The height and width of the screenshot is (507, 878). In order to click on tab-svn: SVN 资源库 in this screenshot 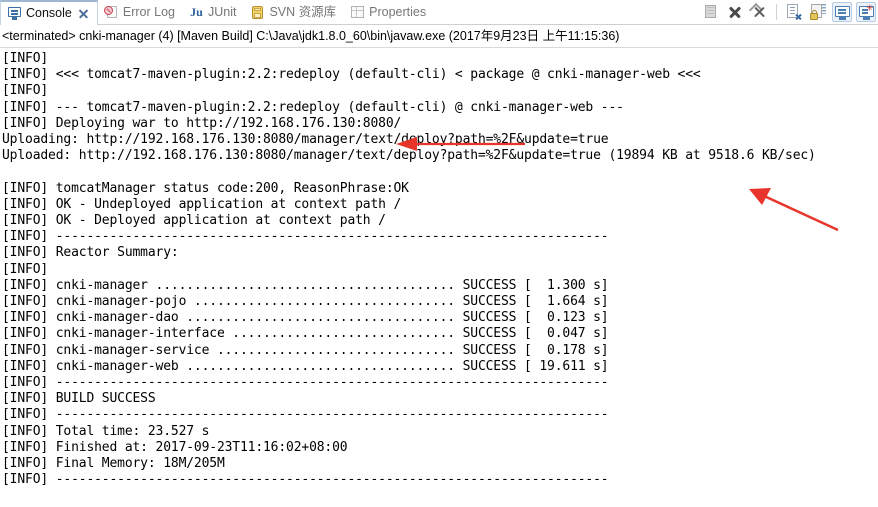, I will do `click(294, 12)`.